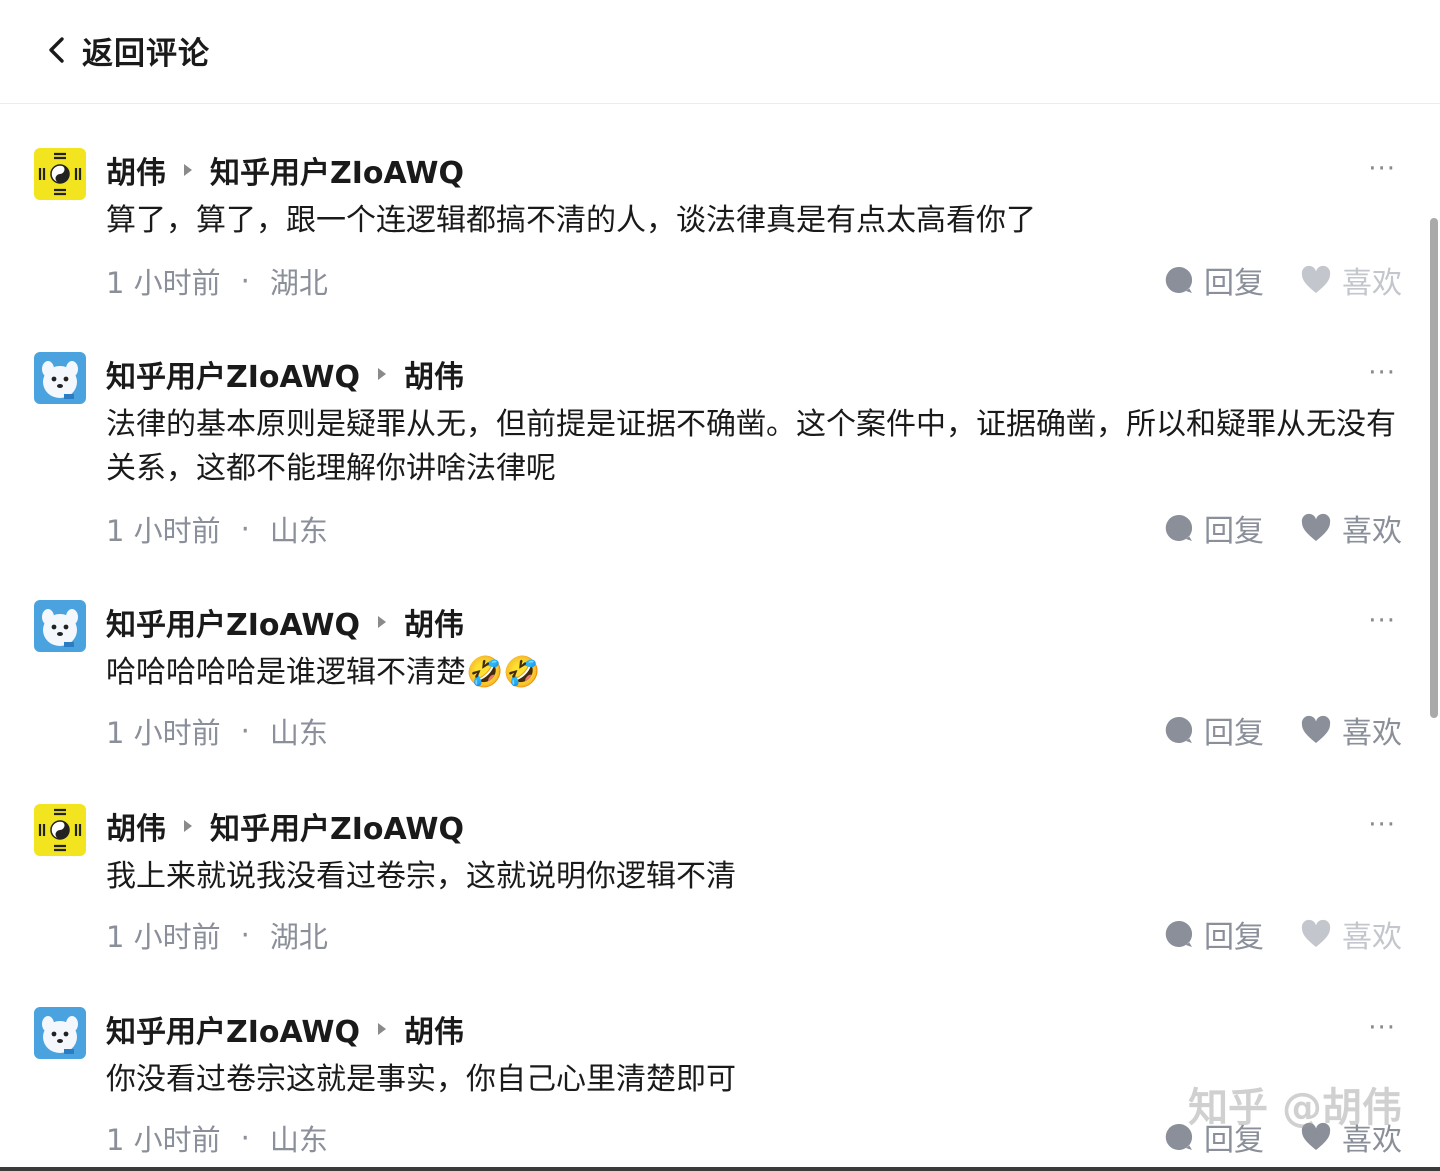 The width and height of the screenshot is (1440, 1171). Describe the element at coordinates (571, 220) in the screenshot. I see `comment-text: 算了，算了，跟一个连逻辑都搞不清的人，谈法律真是有点太高看你了` at that location.